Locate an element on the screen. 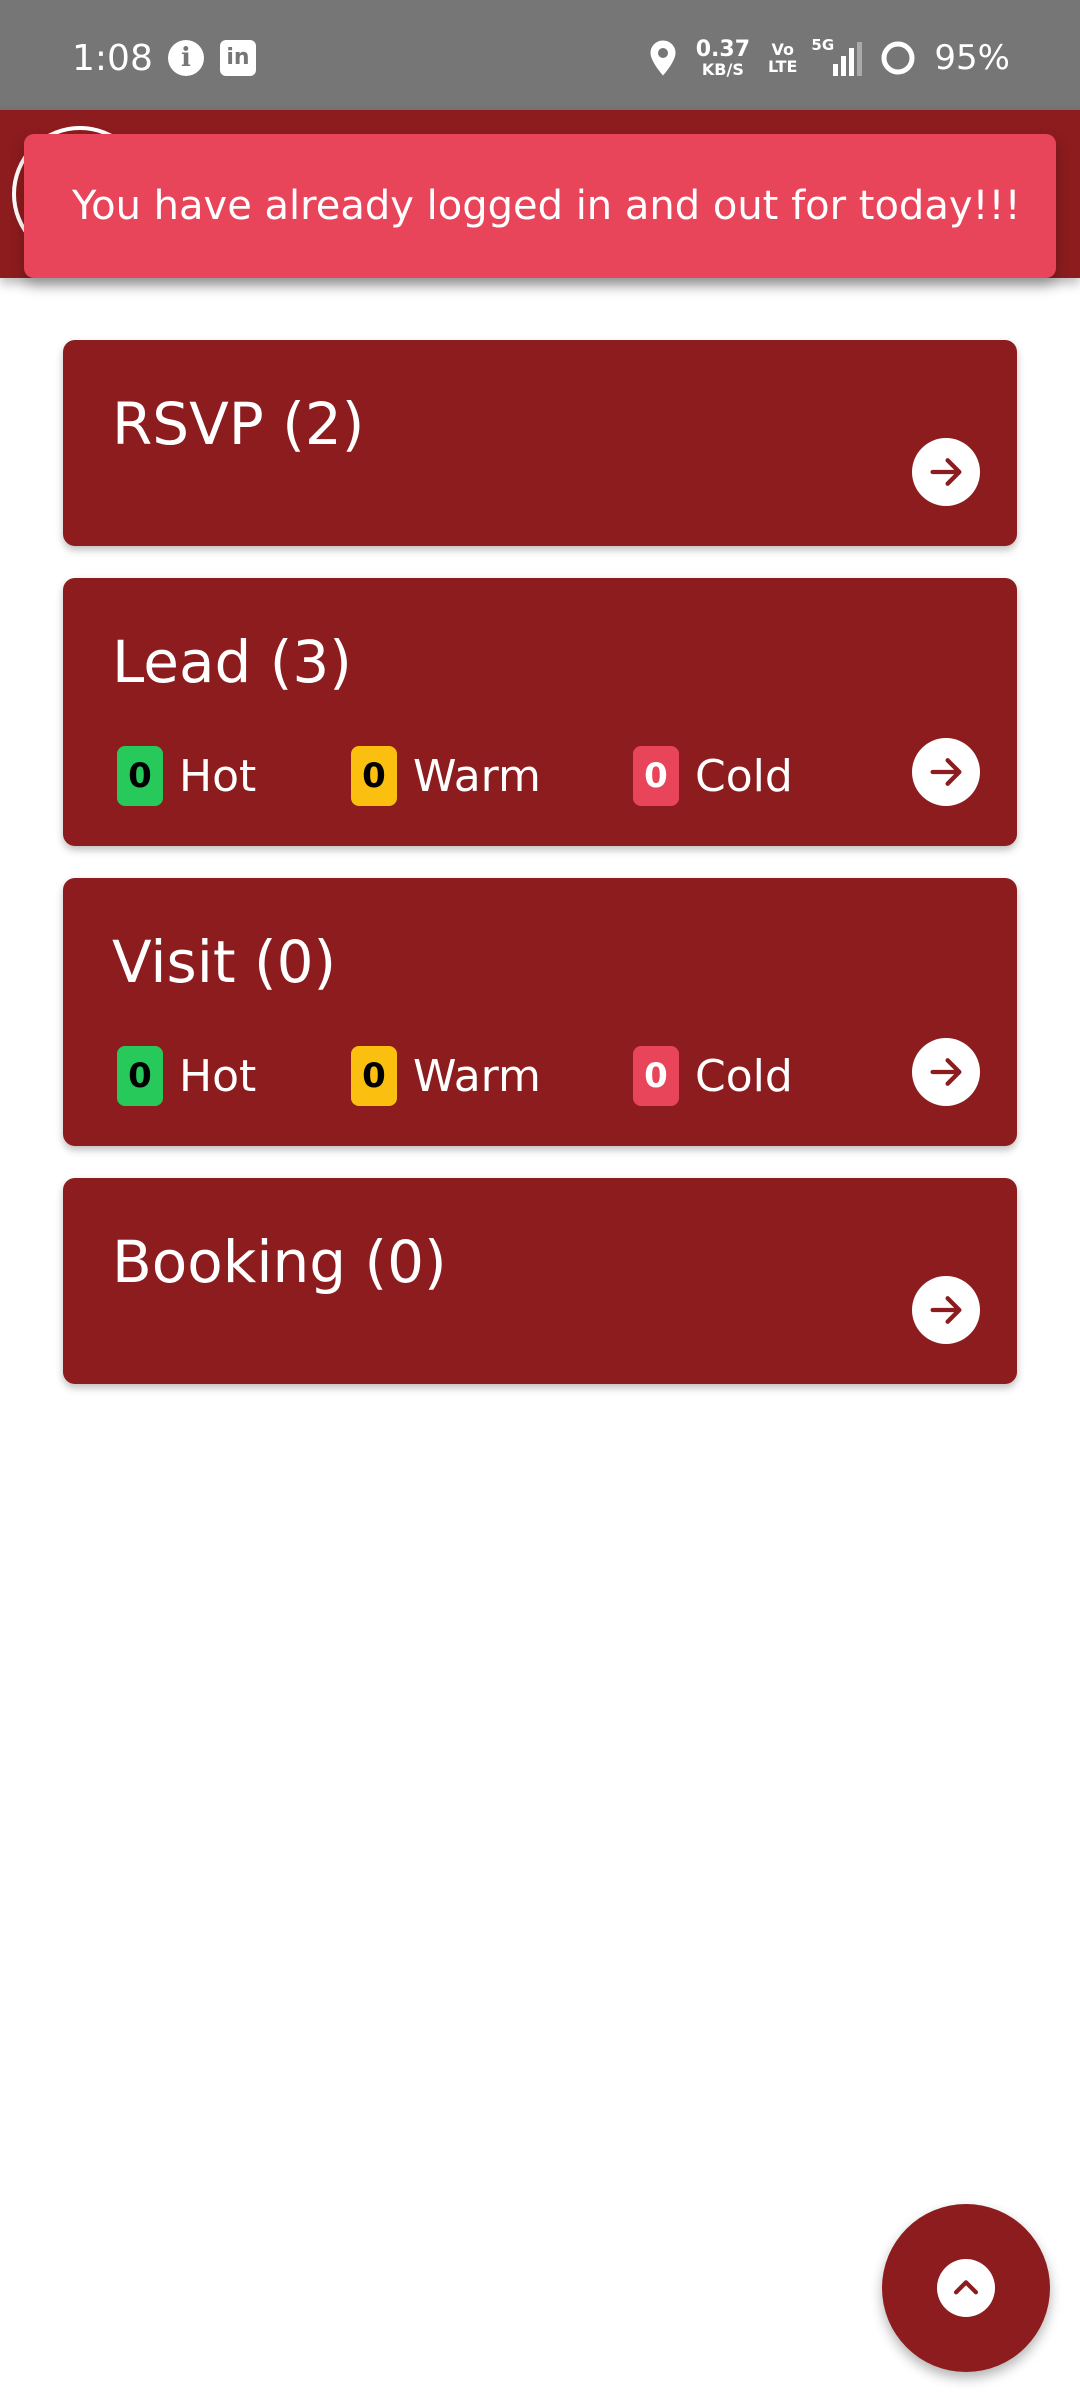 This screenshot has height=2400, width=1080. lead-arrow-button is located at coordinates (946, 772).